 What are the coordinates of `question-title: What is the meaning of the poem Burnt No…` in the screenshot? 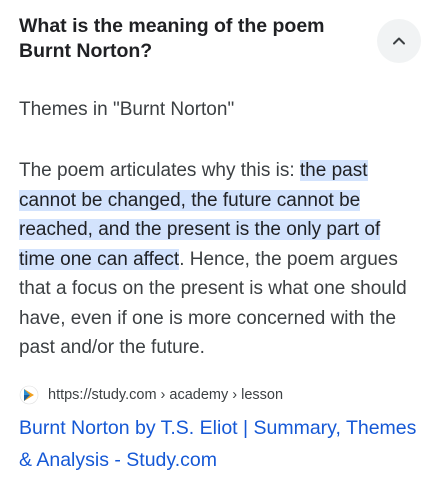 It's located at (172, 38).